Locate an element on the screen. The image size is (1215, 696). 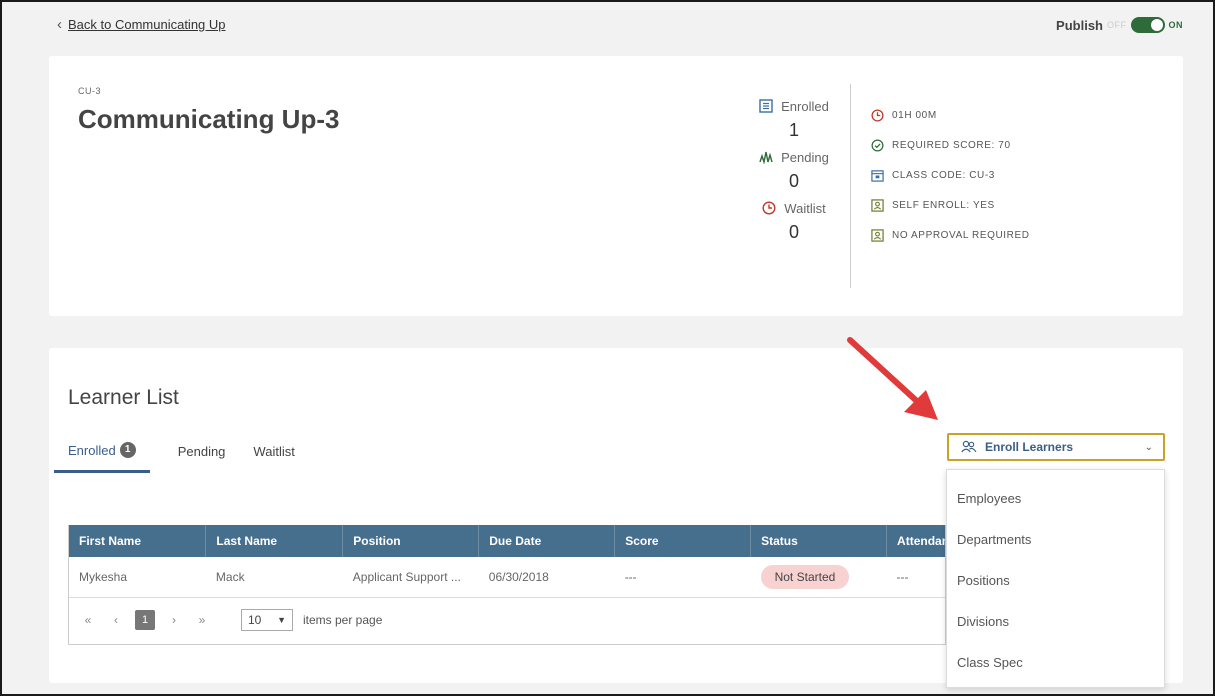
next-page-icon: › is located at coordinates (174, 620).